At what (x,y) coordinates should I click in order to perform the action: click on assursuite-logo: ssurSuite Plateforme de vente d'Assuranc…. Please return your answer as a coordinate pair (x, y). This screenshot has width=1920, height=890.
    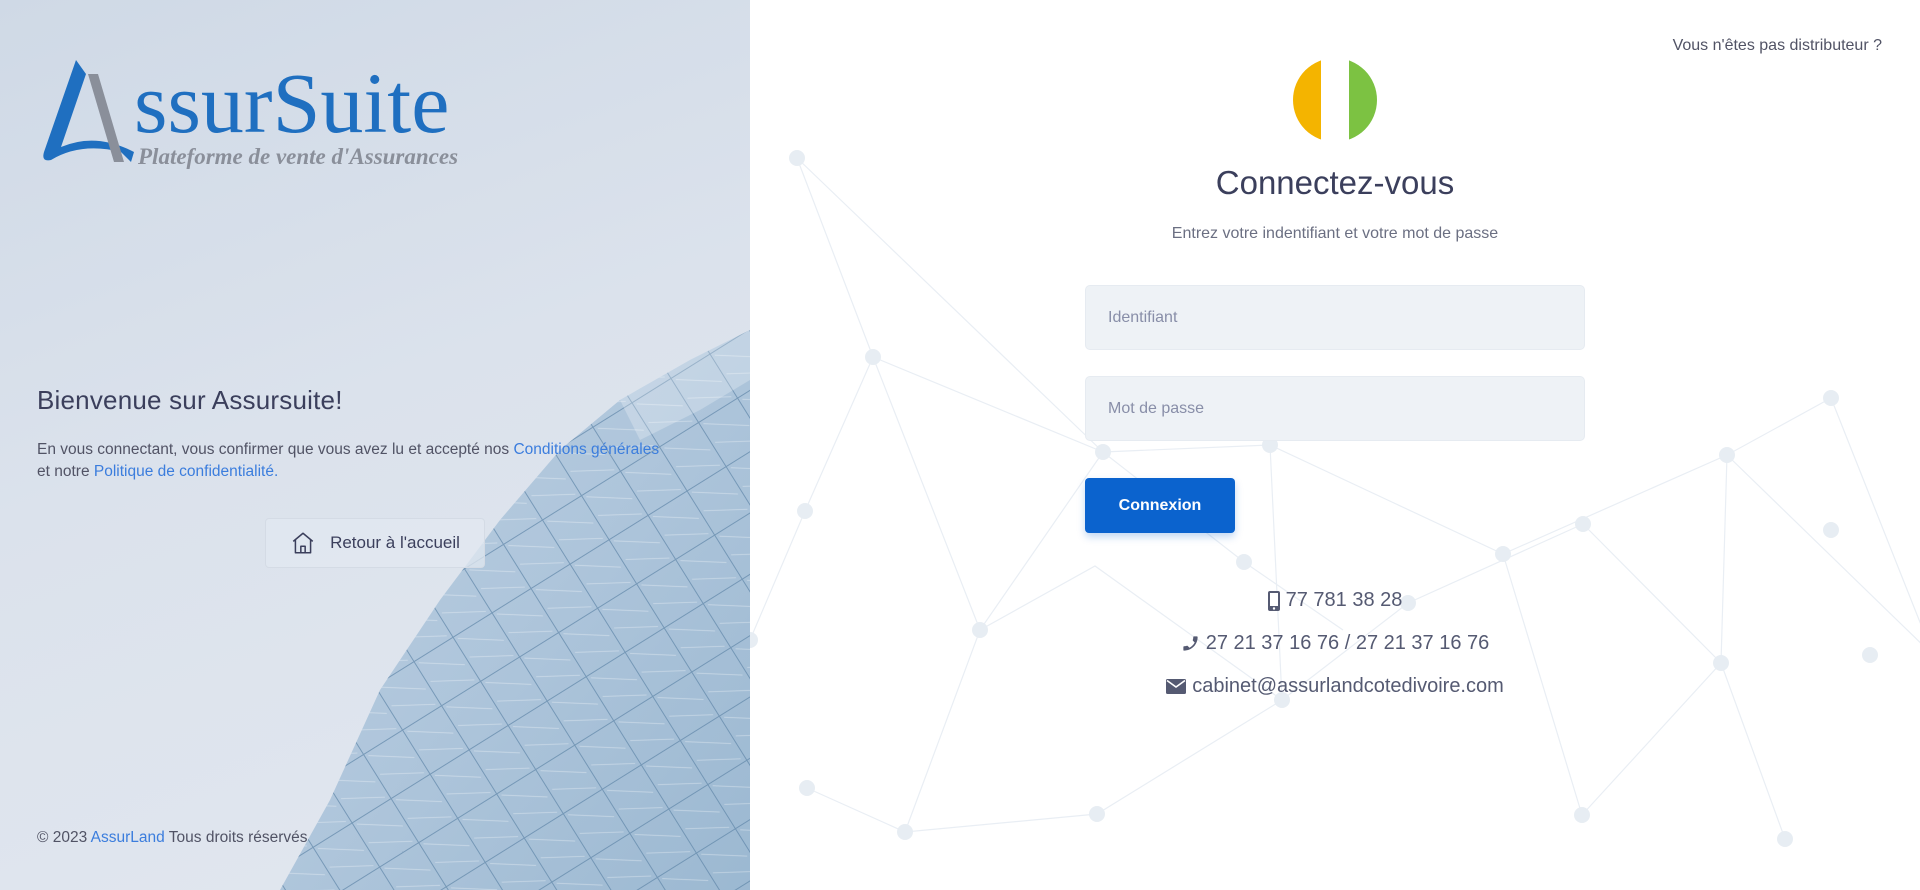
    Looking at the image, I should click on (250, 112).